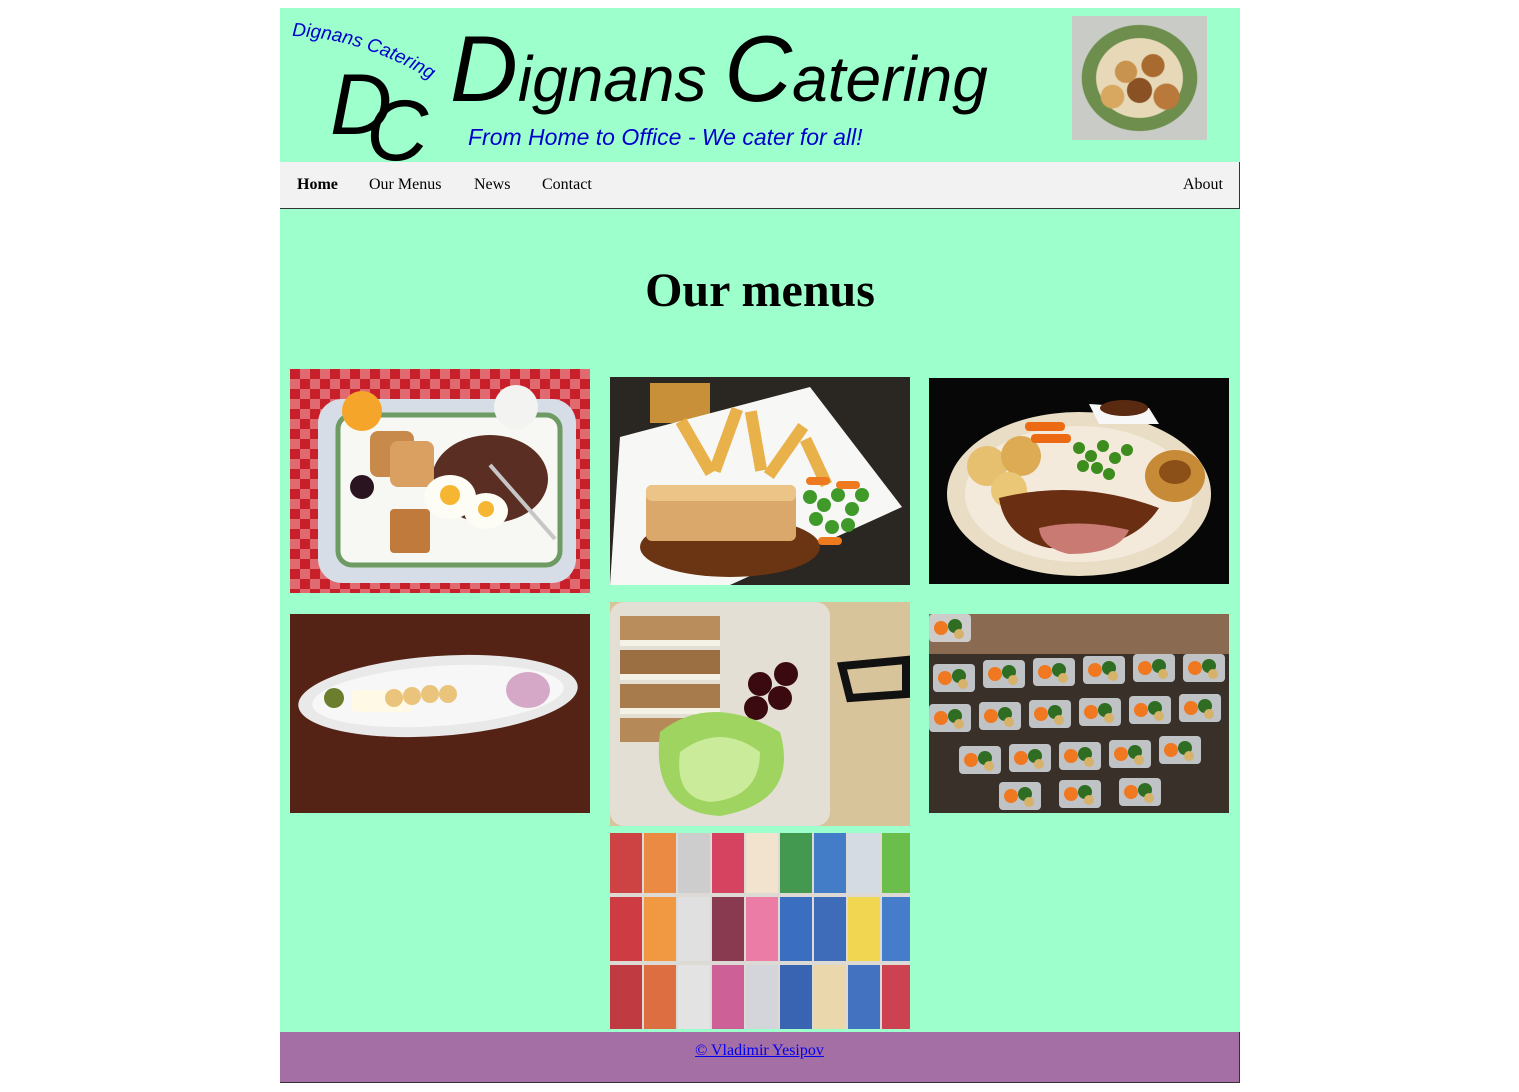 The height and width of the screenshot is (1092, 1519). I want to click on pie-menu-illustration, so click(760, 481).